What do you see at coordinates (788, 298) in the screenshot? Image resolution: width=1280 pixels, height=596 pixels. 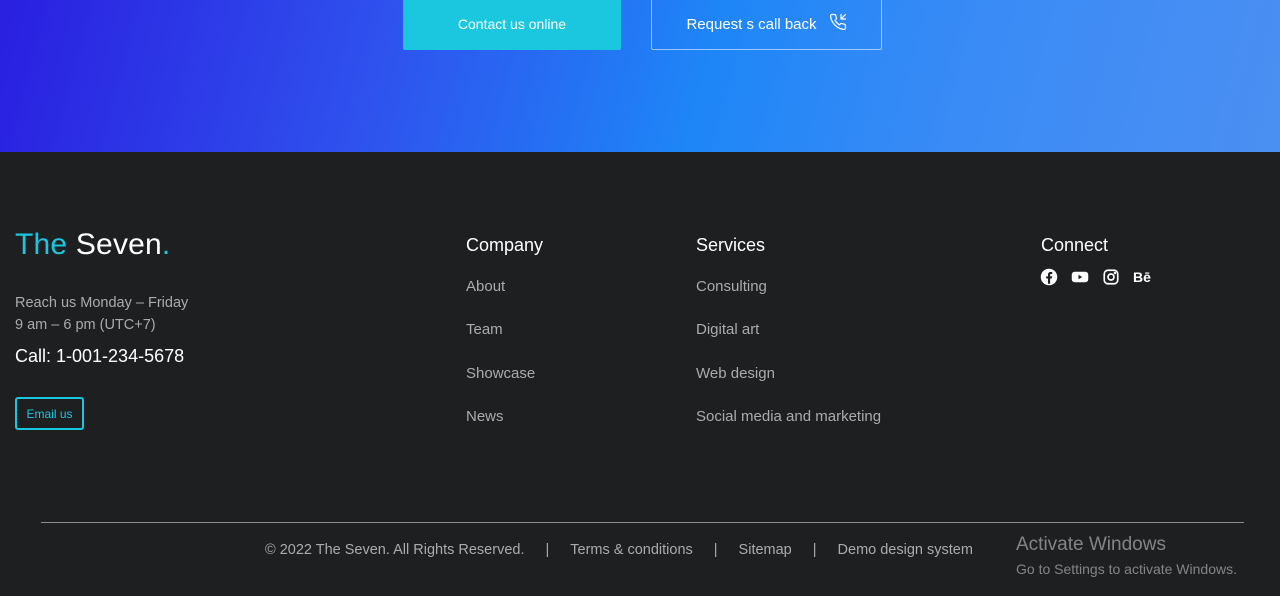 I see `footer-link-consulting: Consulting` at bounding box center [788, 298].